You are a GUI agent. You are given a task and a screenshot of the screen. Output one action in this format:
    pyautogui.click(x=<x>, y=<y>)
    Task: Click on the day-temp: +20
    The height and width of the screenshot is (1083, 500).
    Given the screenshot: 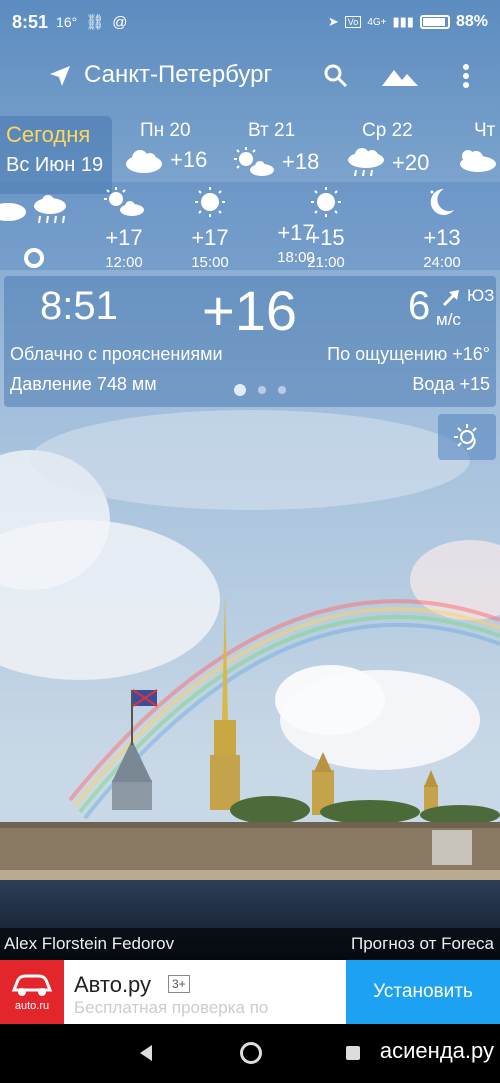 What is the action you would take?
    pyautogui.click(x=411, y=162)
    